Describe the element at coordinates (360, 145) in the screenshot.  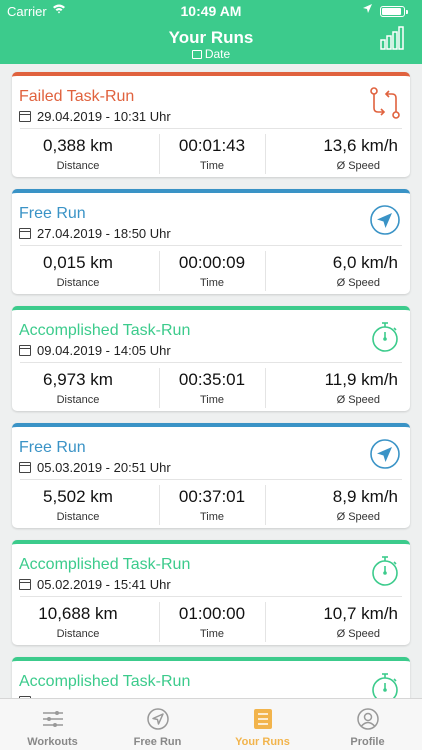
I see `speed-value: 13,6 km/h` at that location.